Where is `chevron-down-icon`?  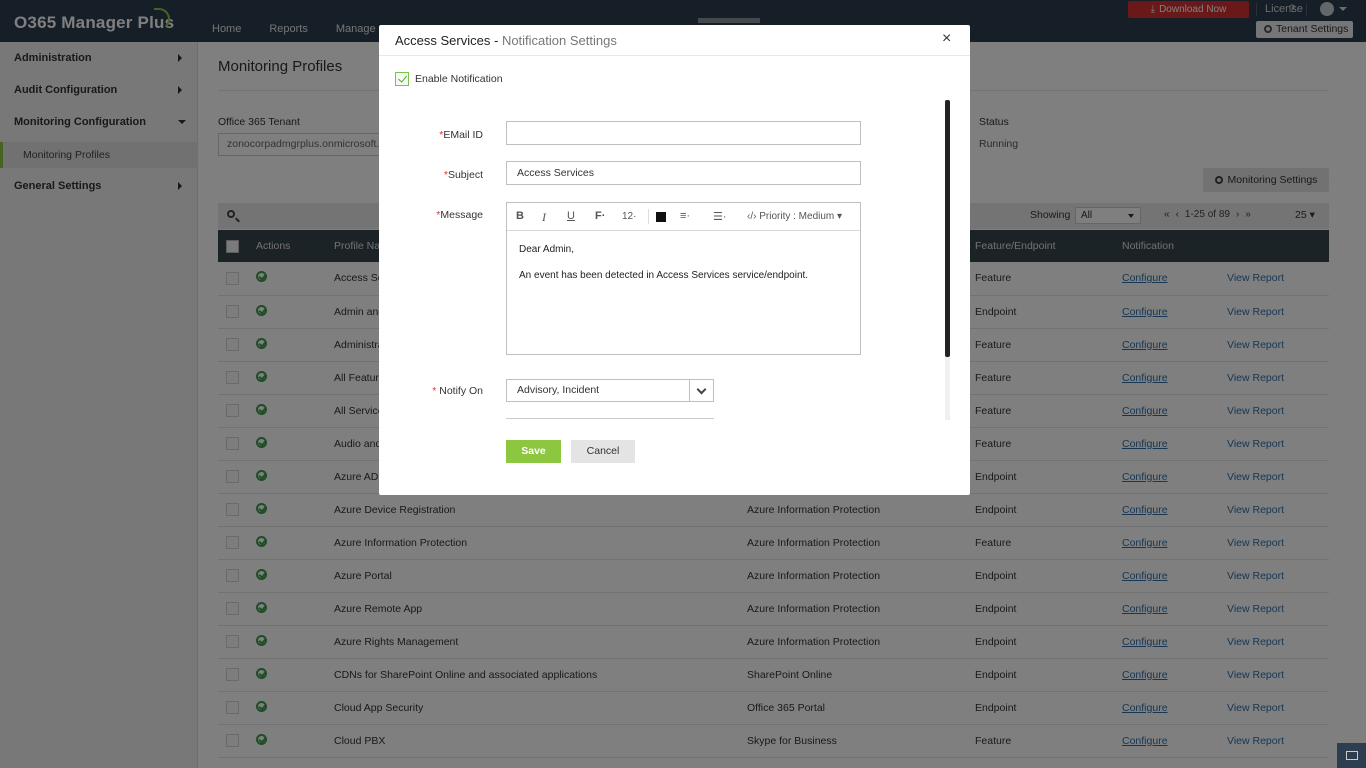 chevron-down-icon is located at coordinates (701, 390).